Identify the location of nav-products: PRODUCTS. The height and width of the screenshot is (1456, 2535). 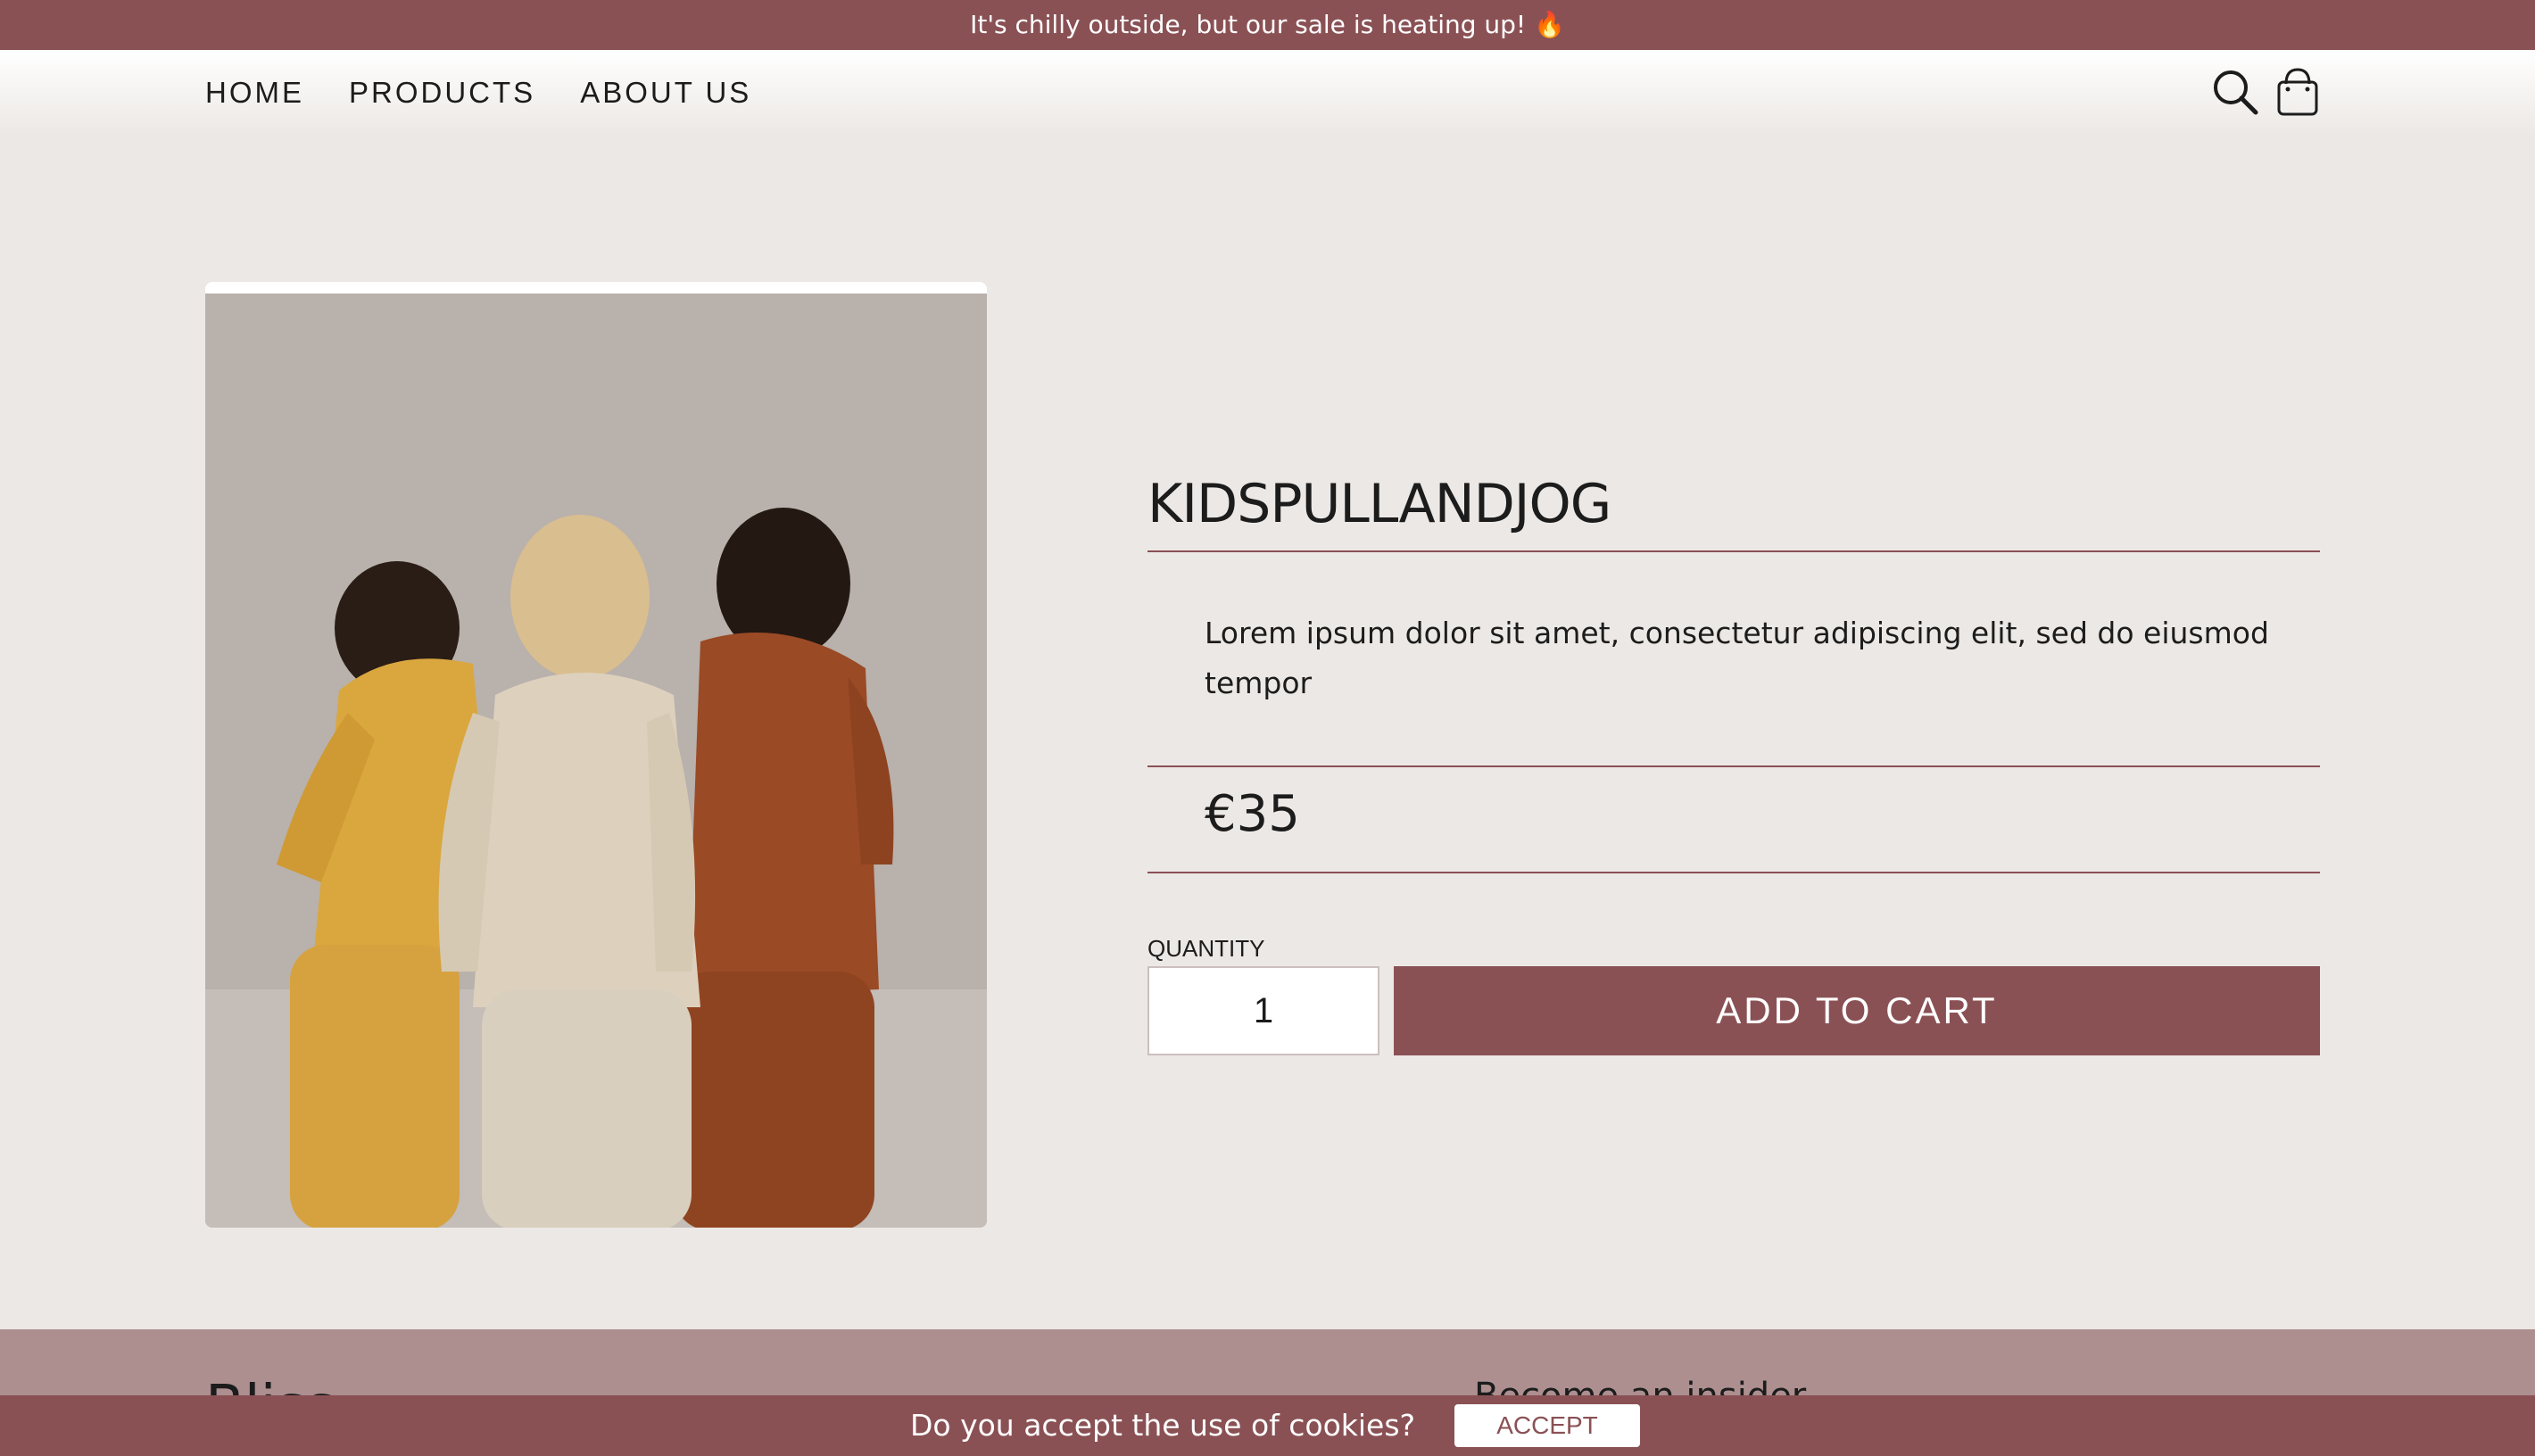
(442, 93).